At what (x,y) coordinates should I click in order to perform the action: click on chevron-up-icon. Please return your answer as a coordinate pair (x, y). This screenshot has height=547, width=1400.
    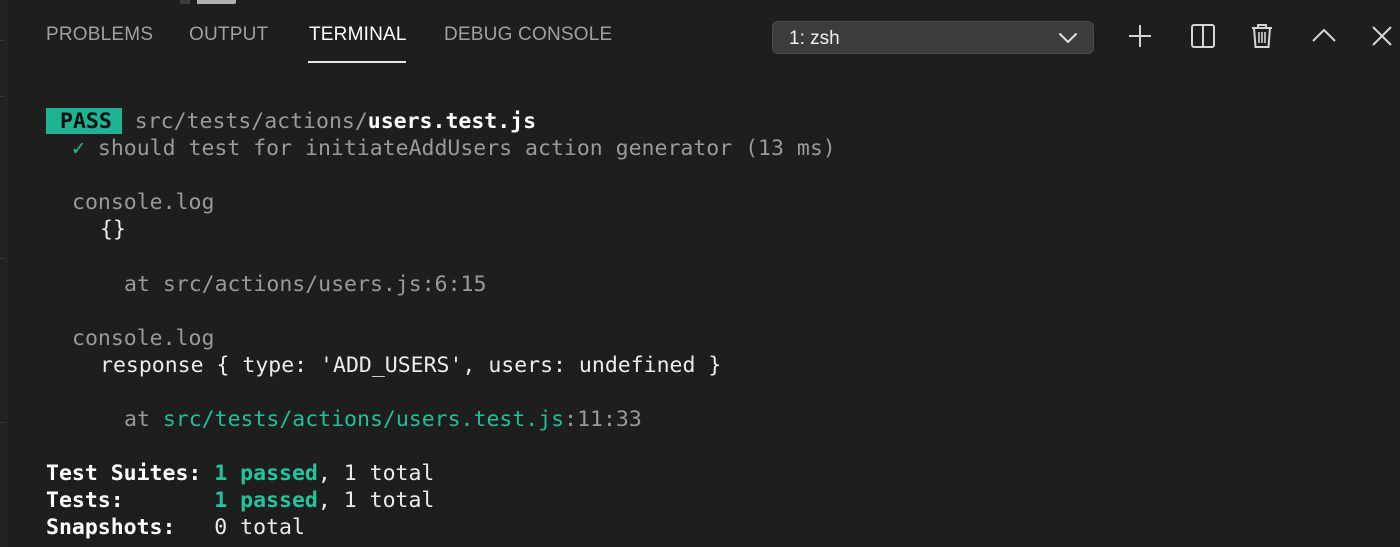
    Looking at the image, I should click on (1324, 36).